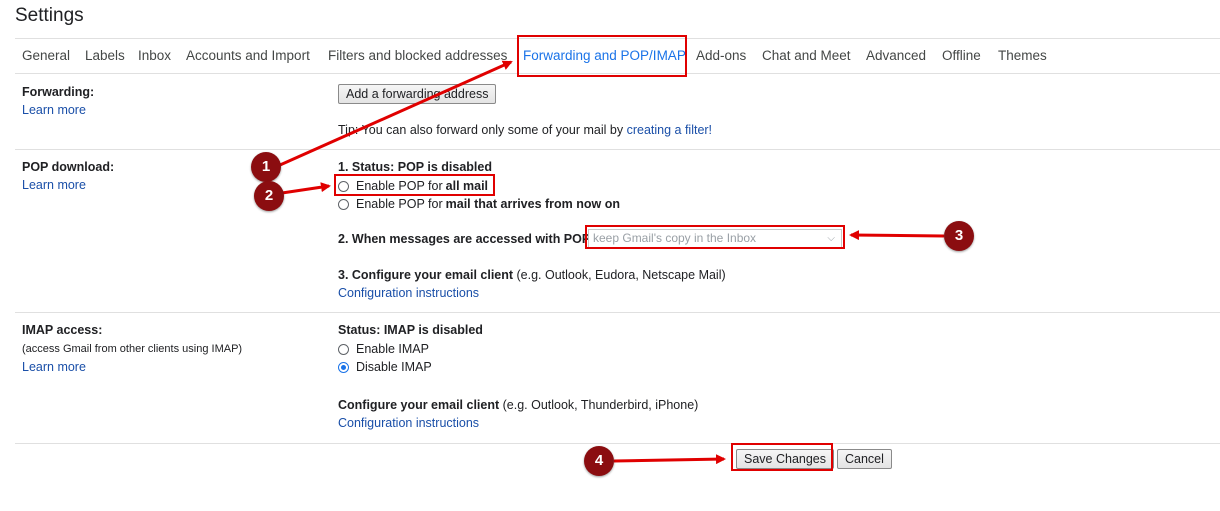 Image resolution: width=1220 pixels, height=511 pixels. Describe the element at coordinates (415, 167) in the screenshot. I see `pop-status: 1. Status: POP is disabled` at that location.